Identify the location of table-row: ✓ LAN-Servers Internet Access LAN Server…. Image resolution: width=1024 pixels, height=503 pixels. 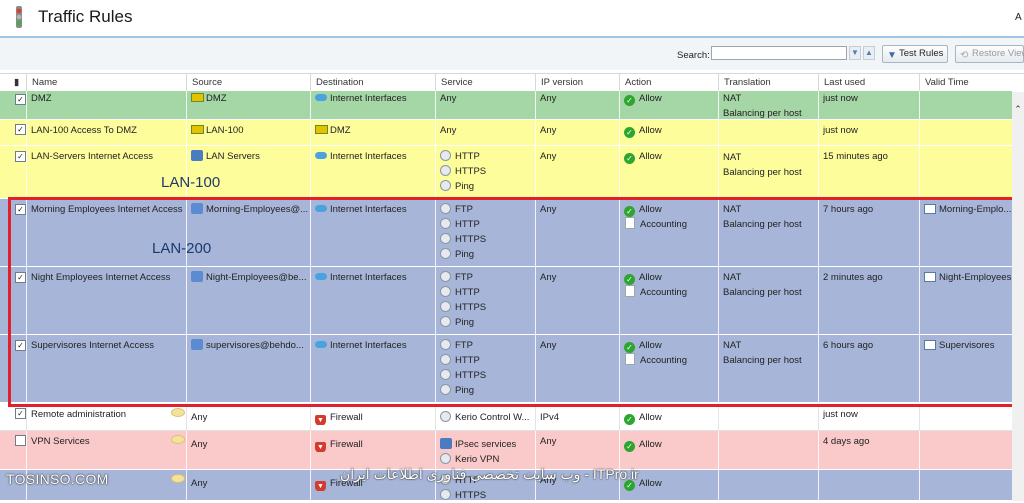
(506, 172).